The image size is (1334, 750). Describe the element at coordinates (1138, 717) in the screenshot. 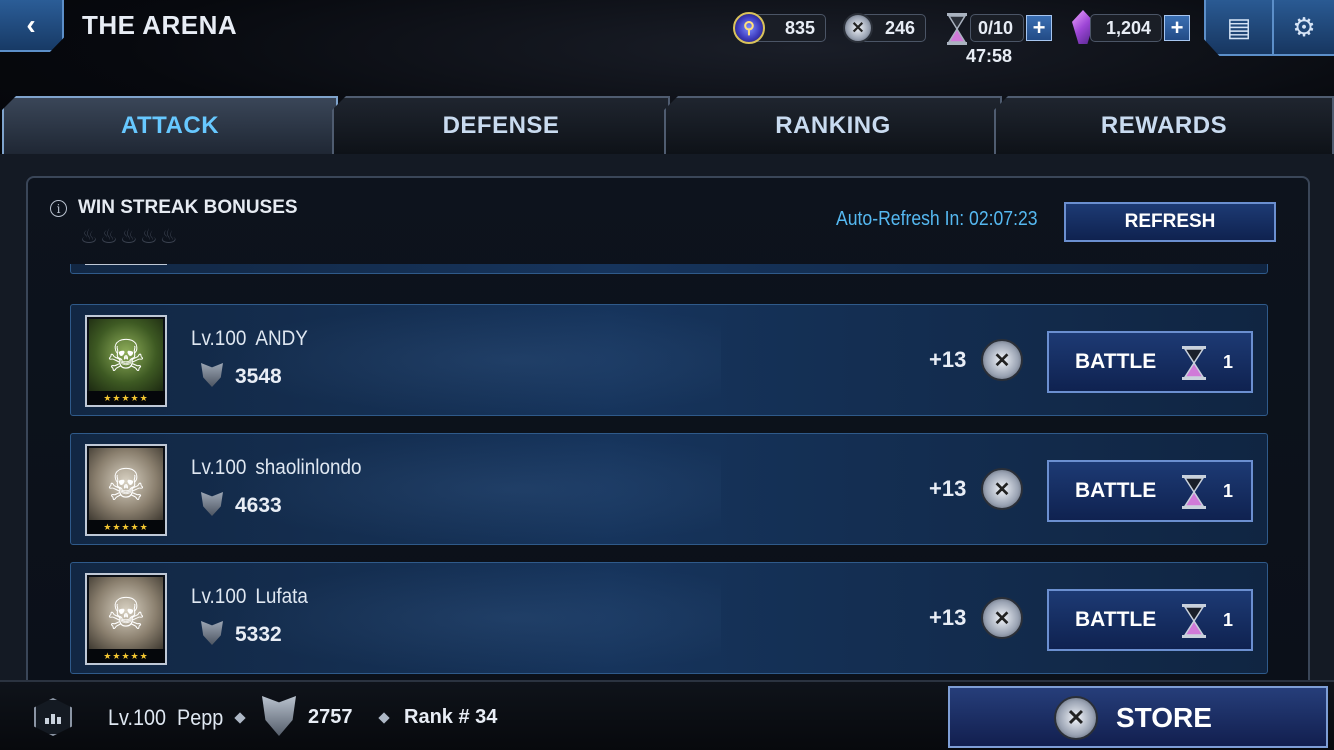

I see `store-button: ✕ STORE` at that location.